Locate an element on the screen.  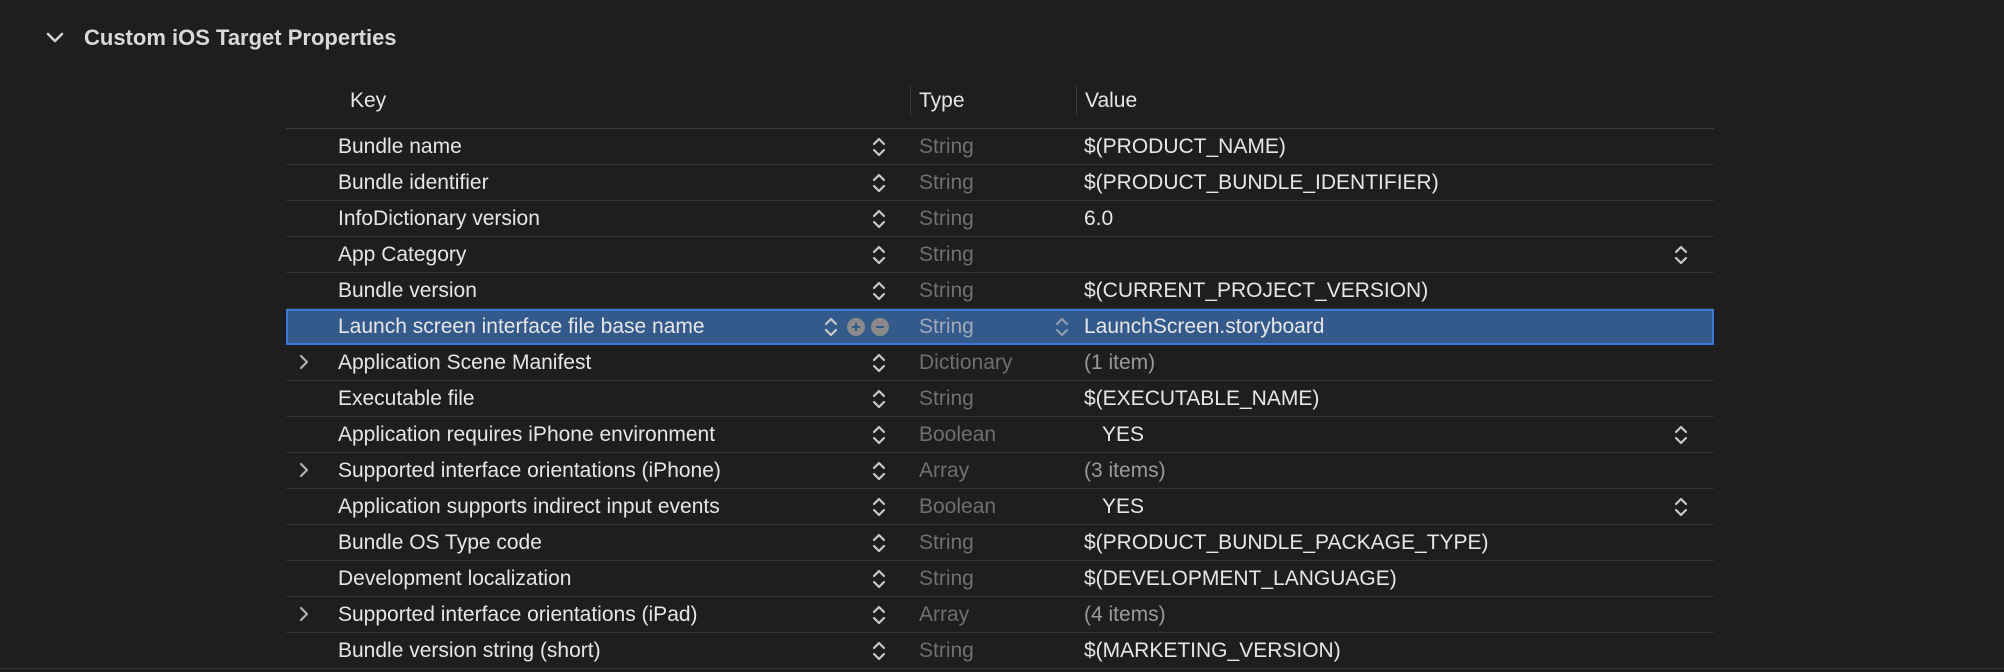
table-row: Executable file String $(EXECUTABLE_NAME) is located at coordinates (1000, 399).